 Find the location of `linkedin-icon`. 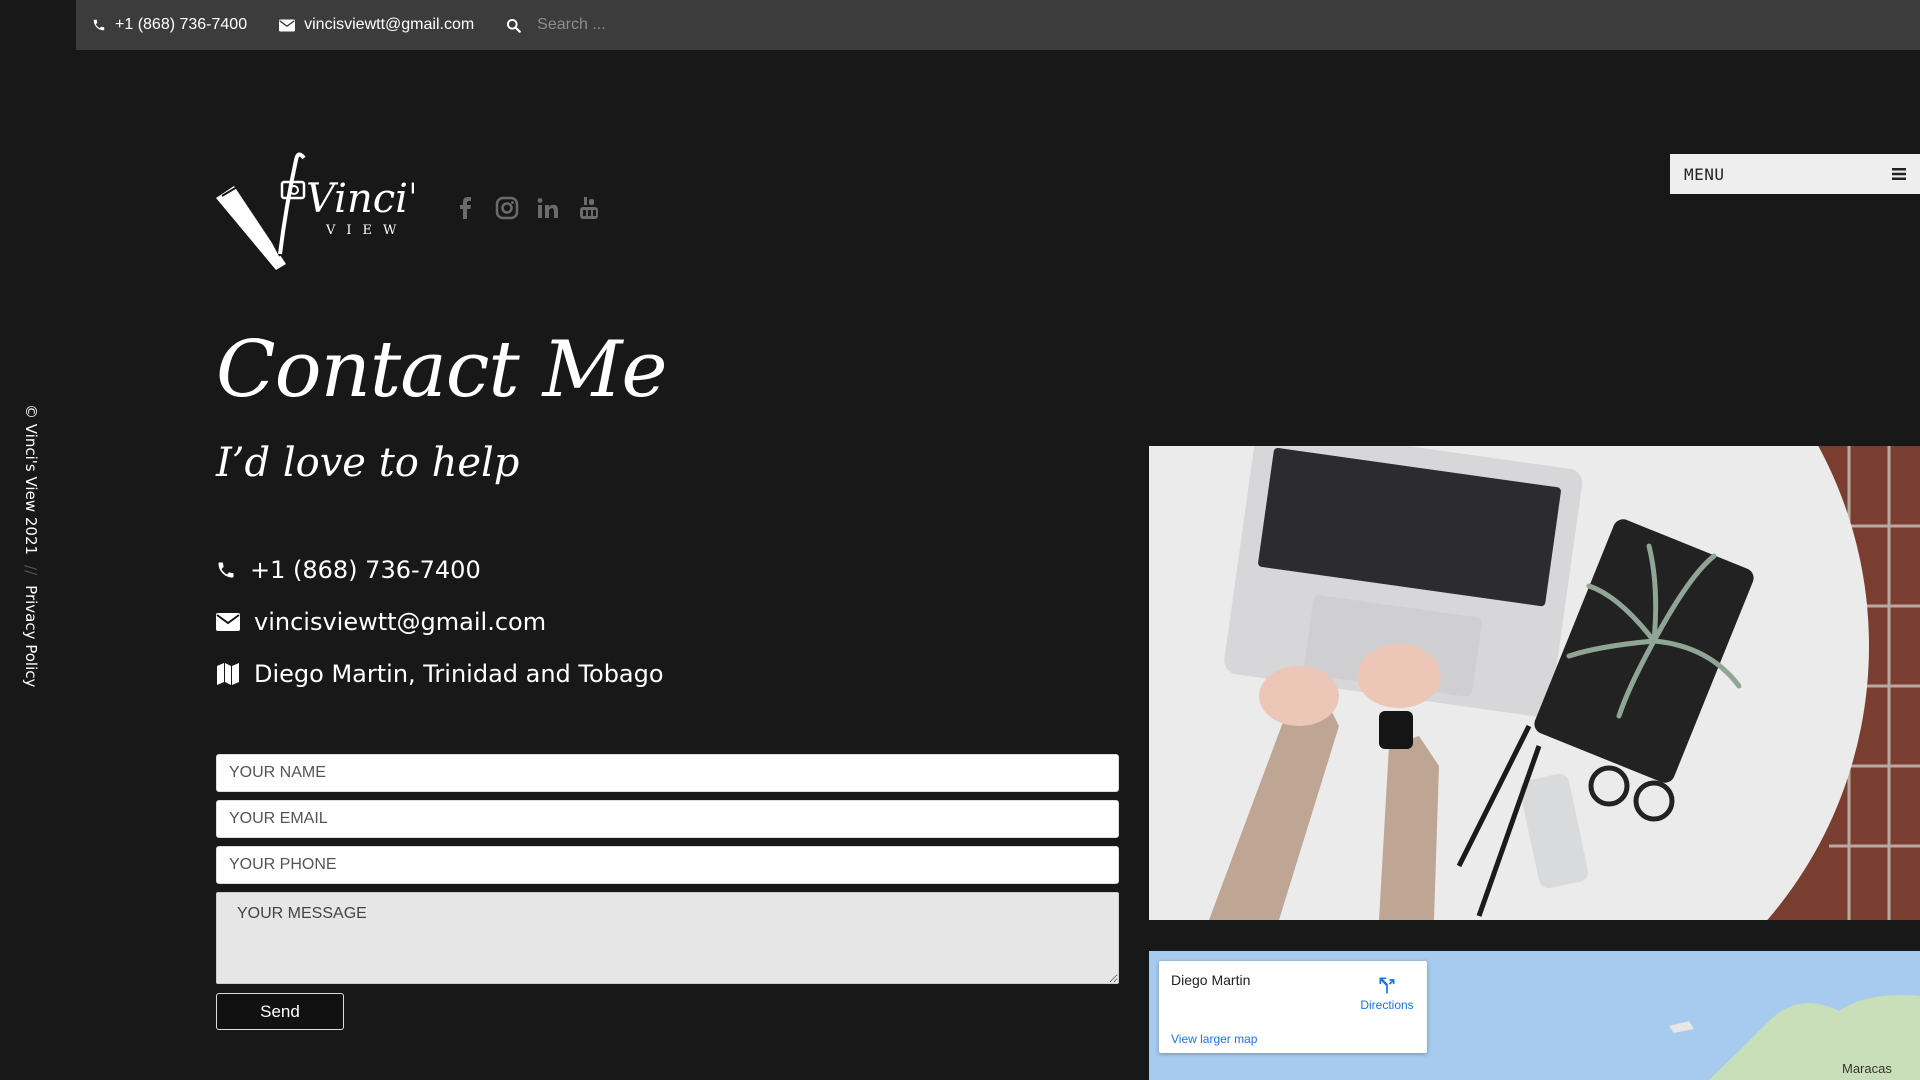

linkedin-icon is located at coordinates (548, 208).